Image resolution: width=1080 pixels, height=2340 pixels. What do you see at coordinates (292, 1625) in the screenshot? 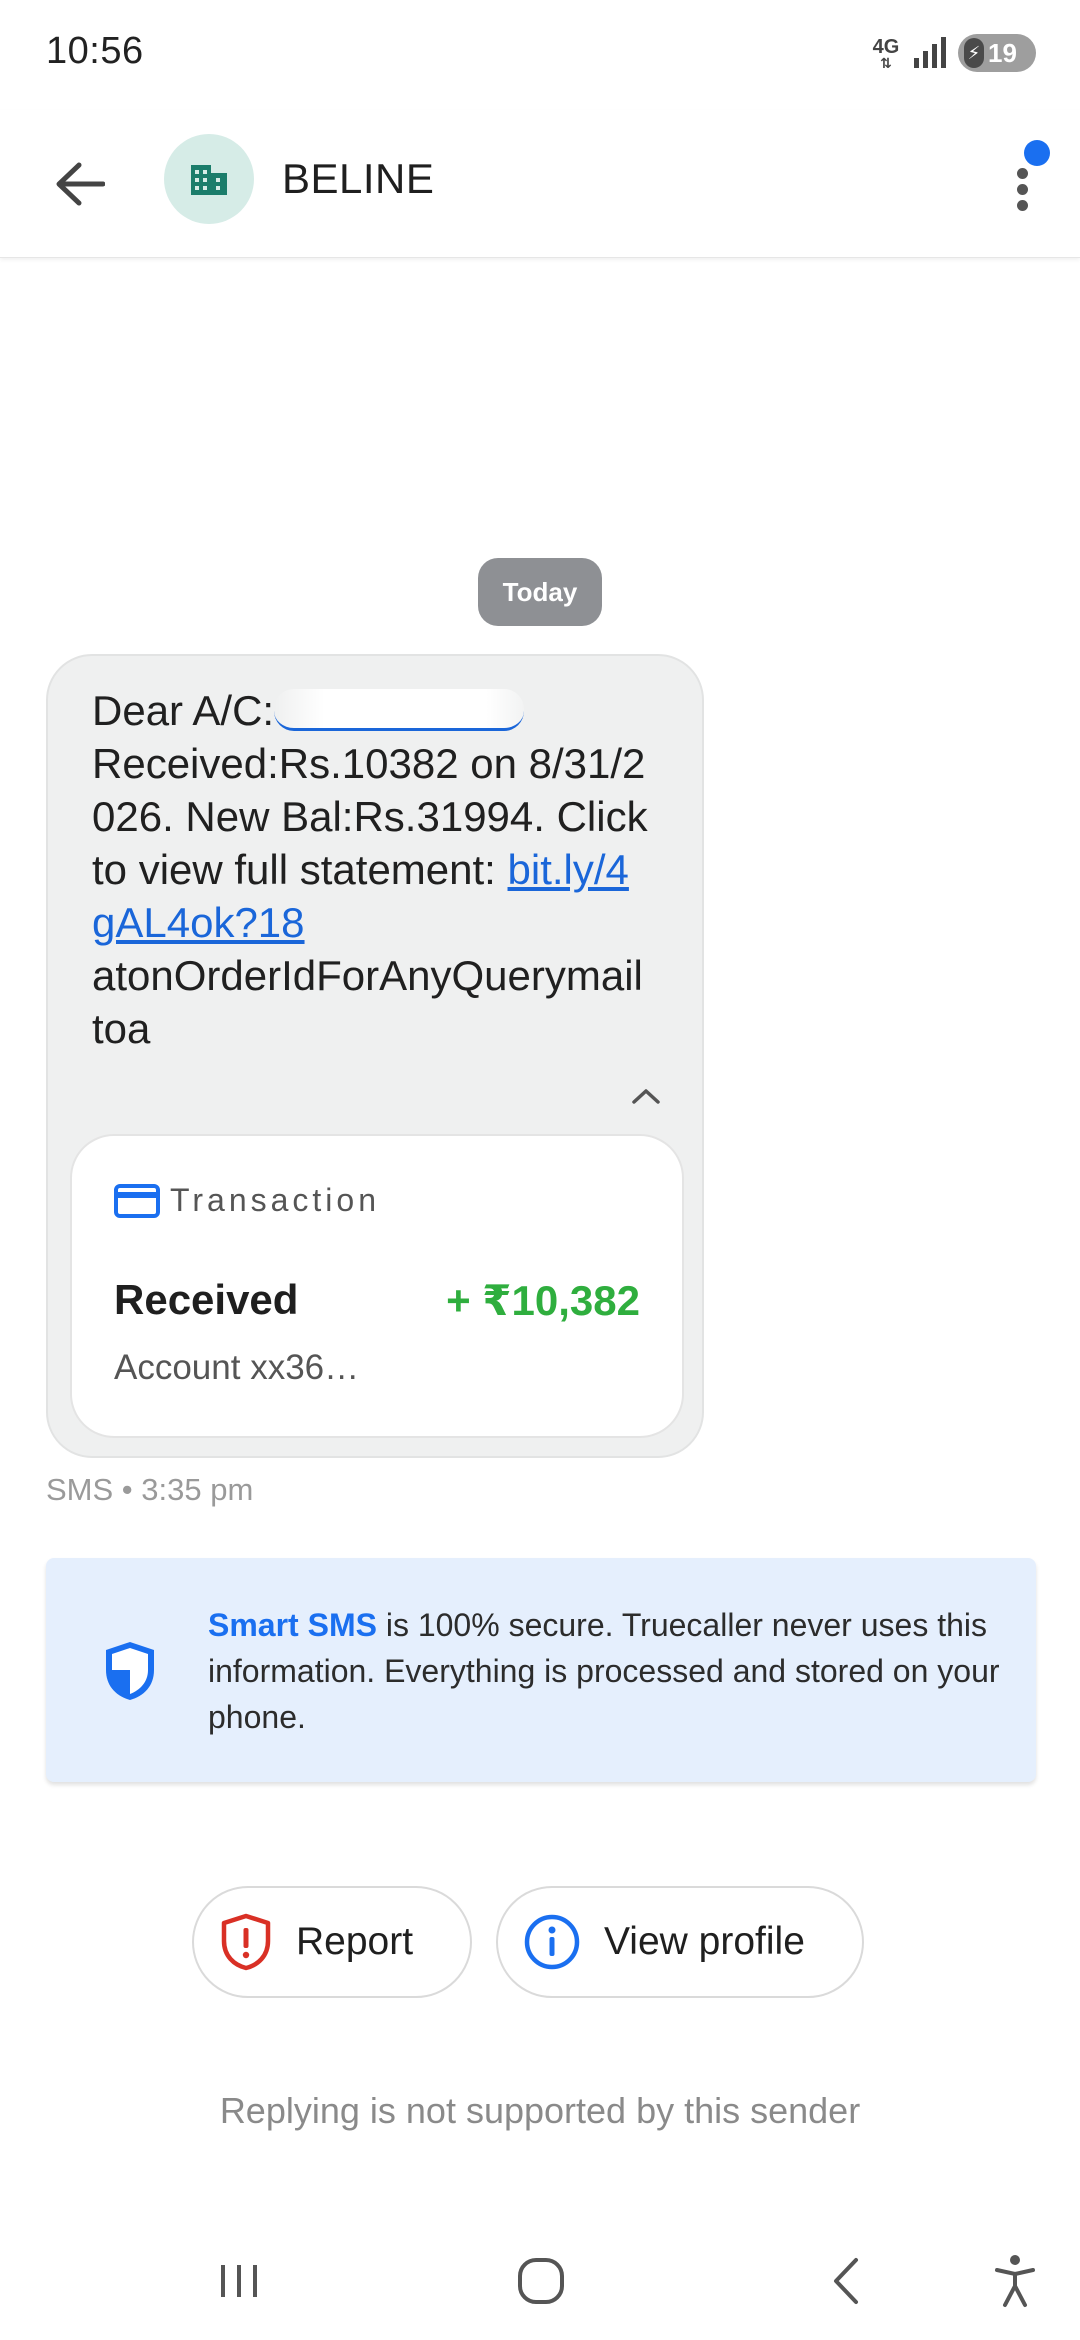
I see `info-highlight: Smart SMS` at bounding box center [292, 1625].